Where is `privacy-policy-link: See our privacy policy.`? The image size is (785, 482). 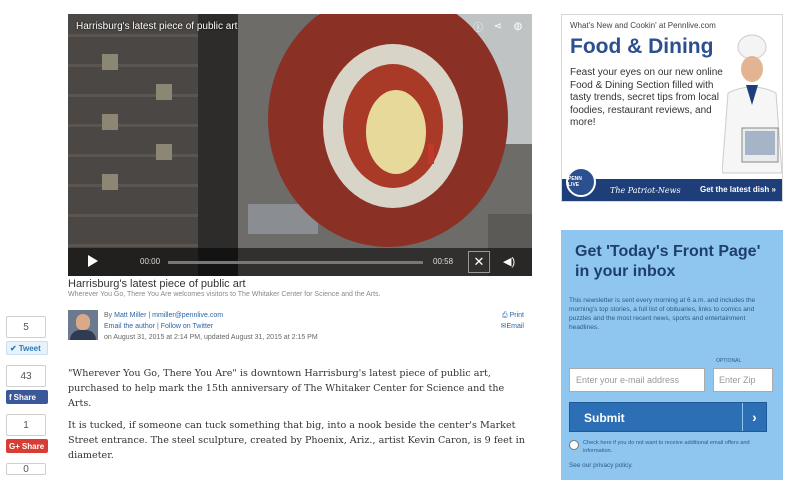
privacy-policy-link: See our privacy policy. is located at coordinates (601, 465).